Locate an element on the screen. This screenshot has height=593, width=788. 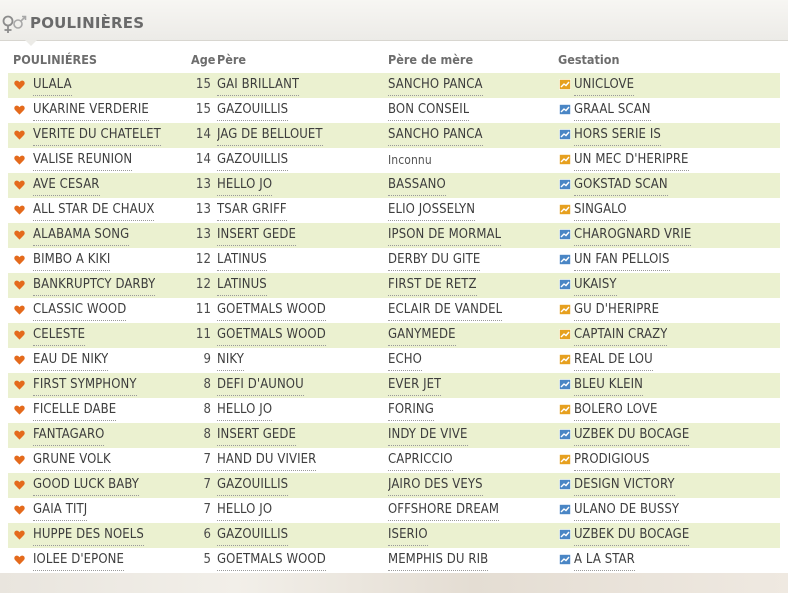
mare-name-link: ALL STAR DE CHAUX is located at coordinates (94, 211).